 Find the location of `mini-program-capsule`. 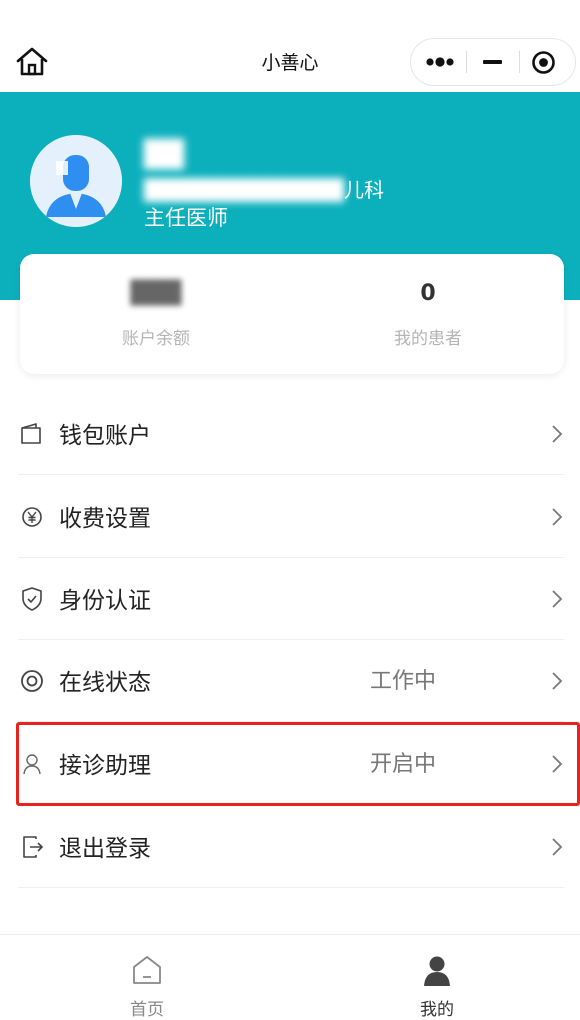

mini-program-capsule is located at coordinates (493, 62).